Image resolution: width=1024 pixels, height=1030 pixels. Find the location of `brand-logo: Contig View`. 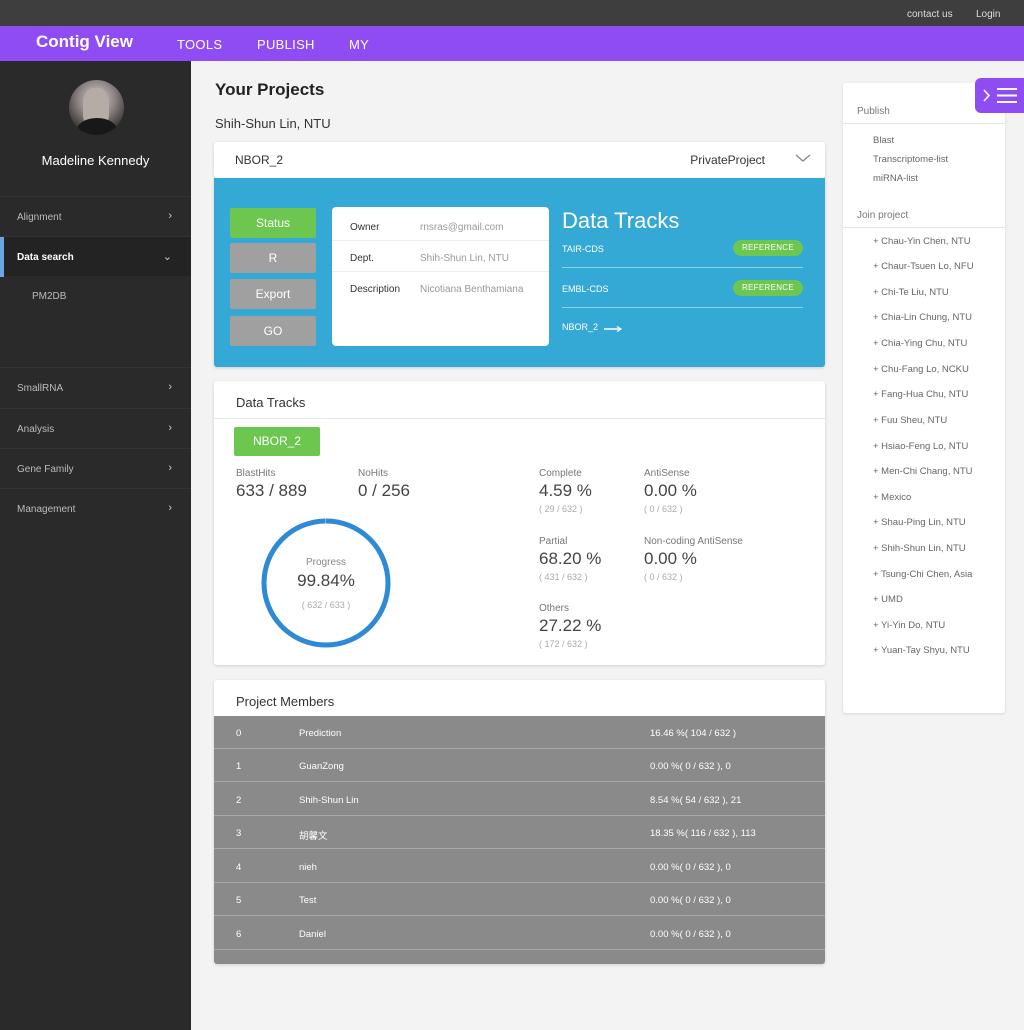

brand-logo: Contig View is located at coordinates (84, 42).